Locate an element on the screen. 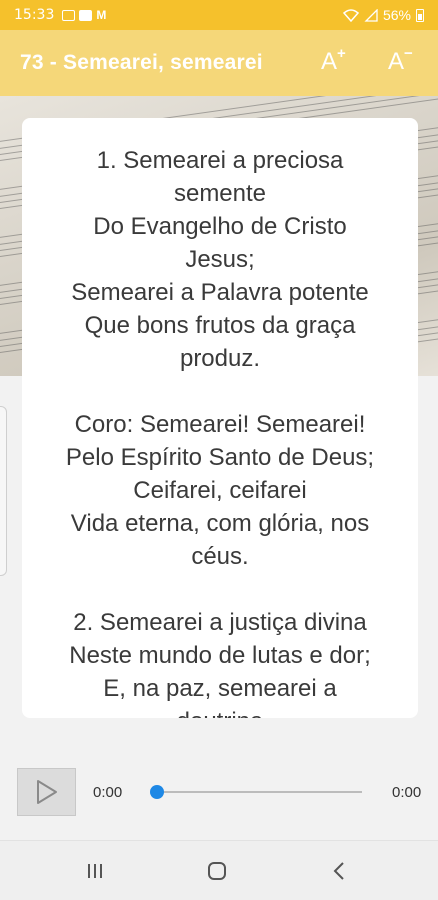 This screenshot has width=438, height=900. current-time: 0:00 is located at coordinates (108, 792).